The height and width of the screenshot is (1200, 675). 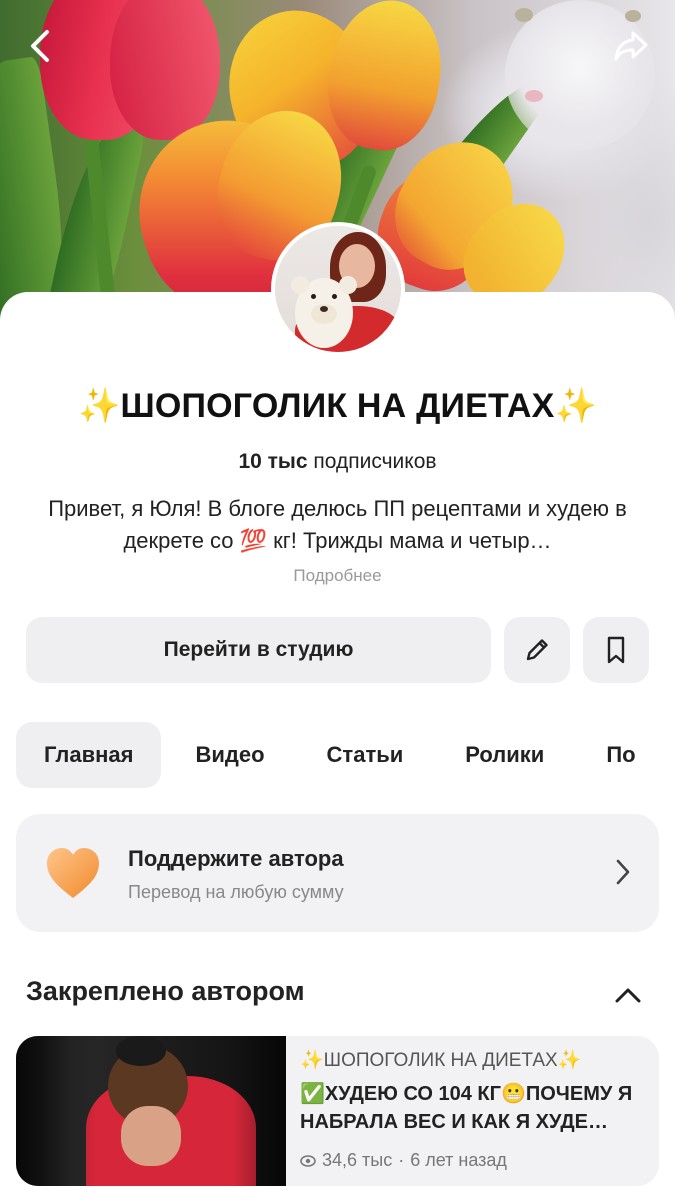 I want to click on subscribers-label: подписчиков, so click(x=375, y=461).